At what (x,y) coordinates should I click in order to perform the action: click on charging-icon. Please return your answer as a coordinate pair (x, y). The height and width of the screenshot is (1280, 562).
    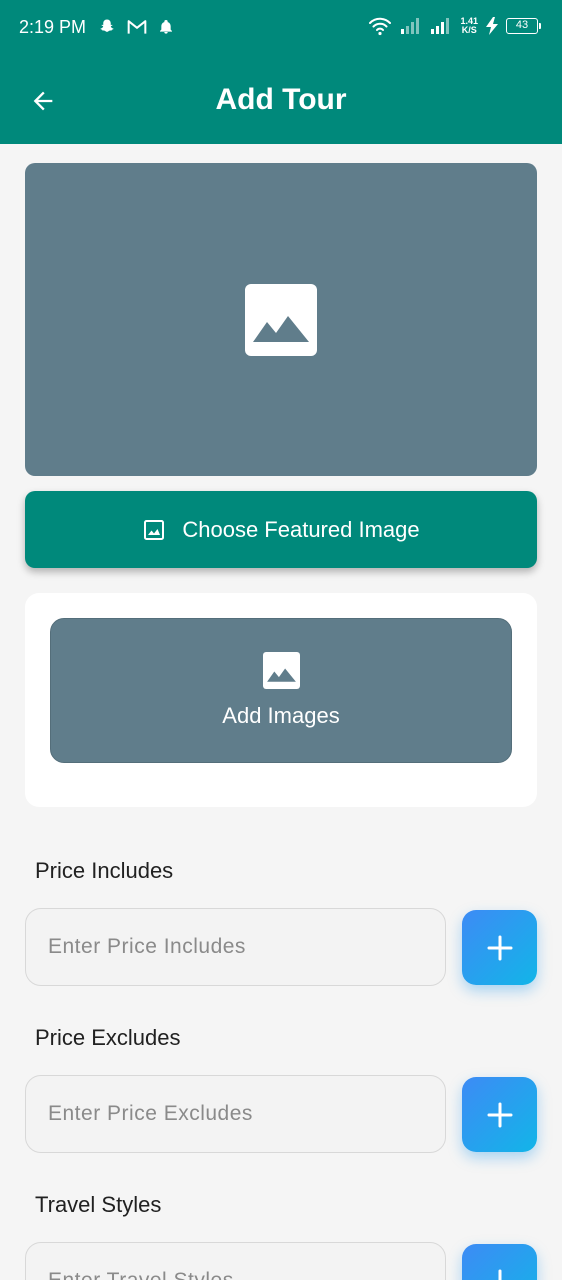
    Looking at the image, I should click on (492, 26).